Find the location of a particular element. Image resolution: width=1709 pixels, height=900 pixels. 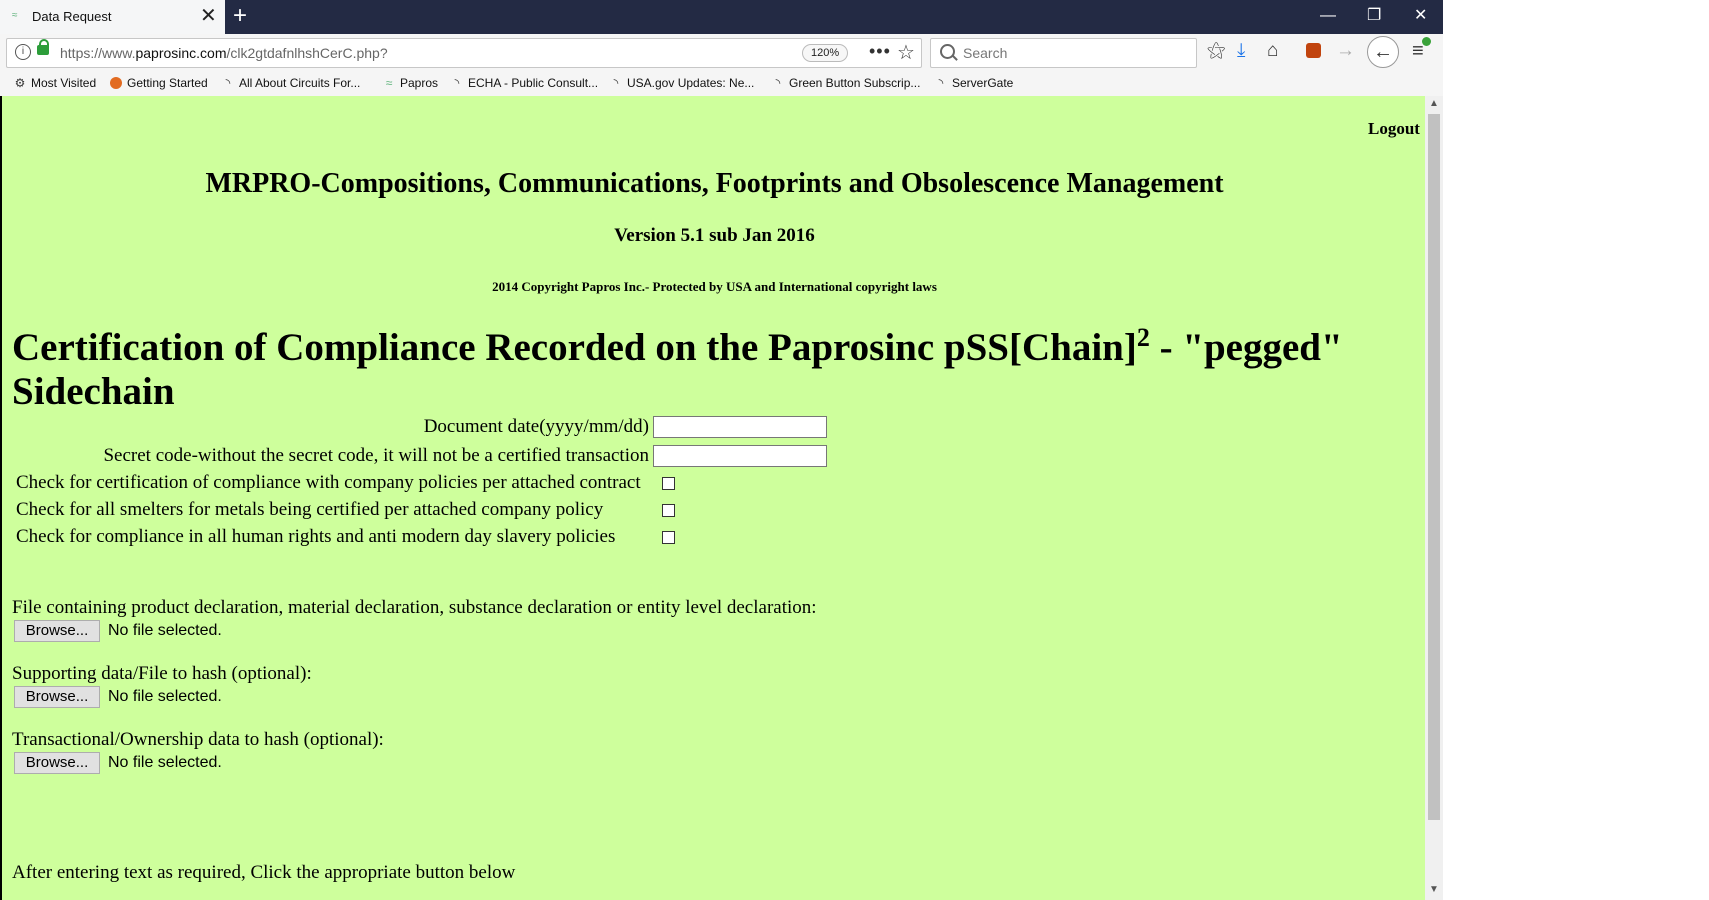

back-button: ← is located at coordinates (1383, 52).